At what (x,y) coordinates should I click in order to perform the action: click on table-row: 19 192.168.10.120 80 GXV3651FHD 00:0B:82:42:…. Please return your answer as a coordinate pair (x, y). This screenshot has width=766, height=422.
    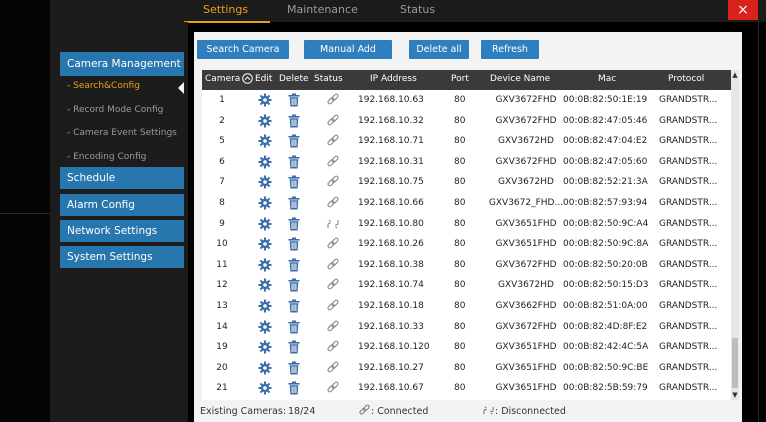
    Looking at the image, I should click on (466, 347).